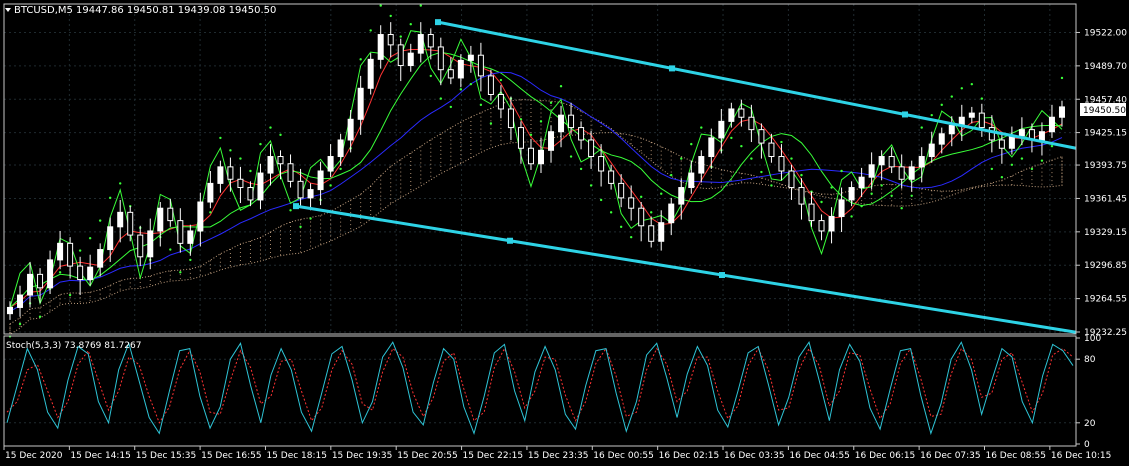  What do you see at coordinates (689, 456) in the screenshot?
I see `time-tick-label: 16 Dec 02:15` at bounding box center [689, 456].